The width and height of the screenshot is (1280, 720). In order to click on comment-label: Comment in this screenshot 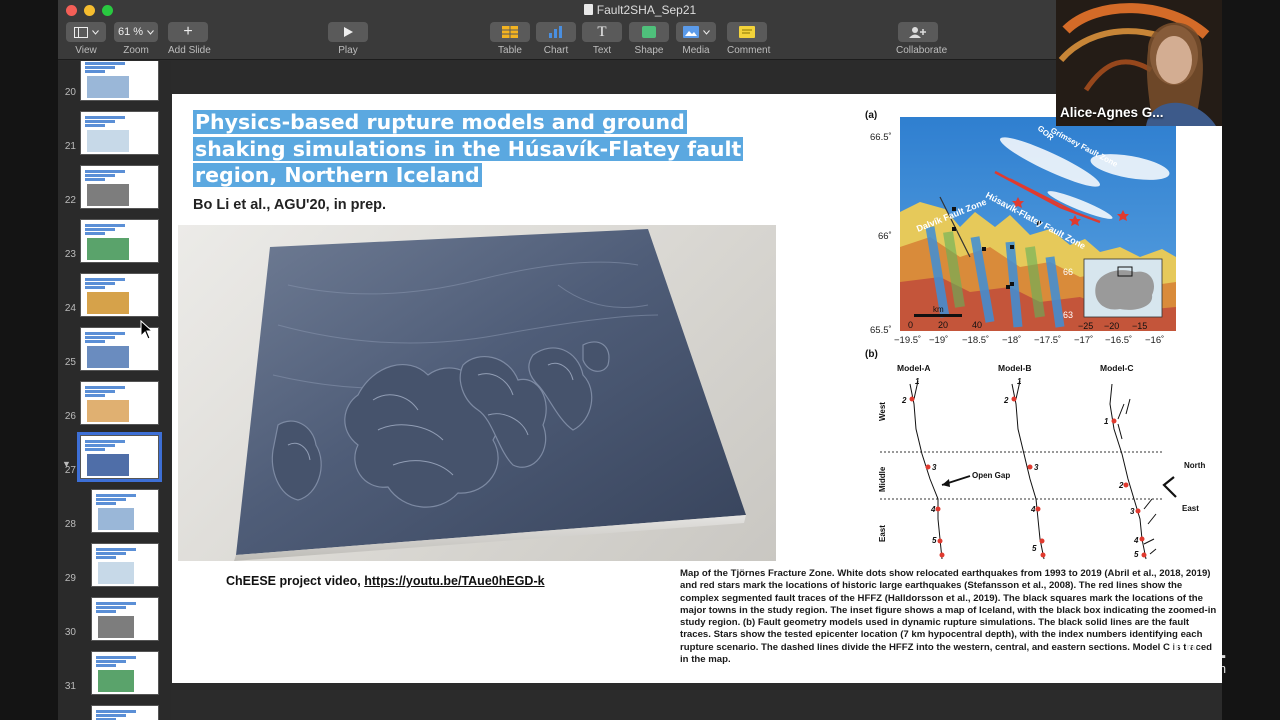, I will do `click(749, 50)`.